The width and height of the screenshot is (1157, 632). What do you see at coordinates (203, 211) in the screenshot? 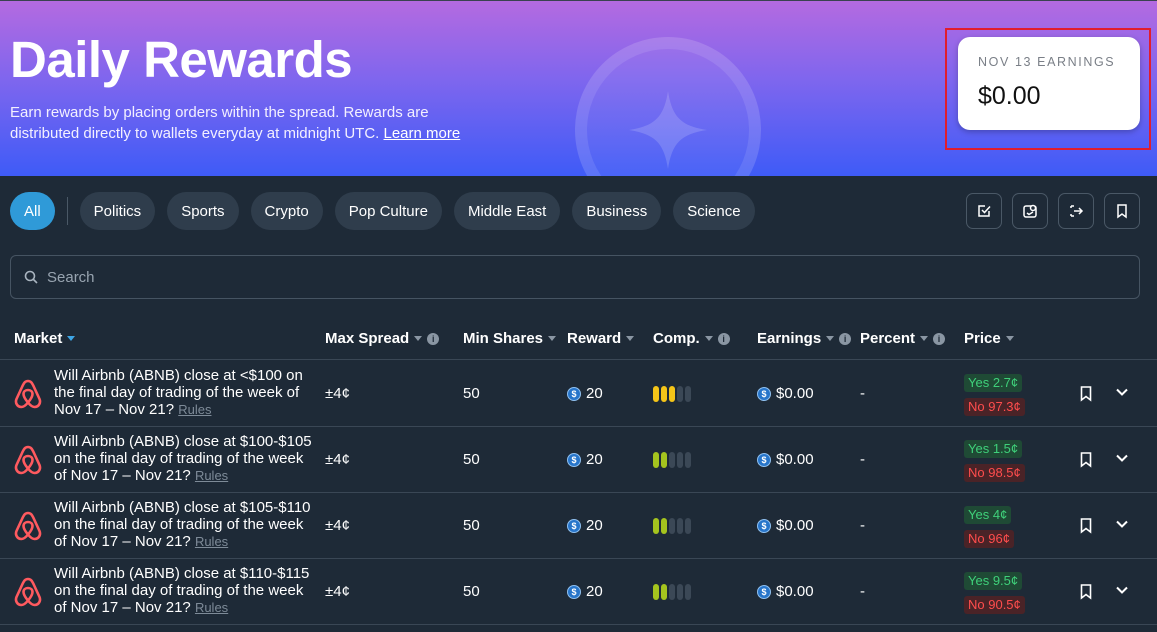
I see `filter-sports: Sports` at bounding box center [203, 211].